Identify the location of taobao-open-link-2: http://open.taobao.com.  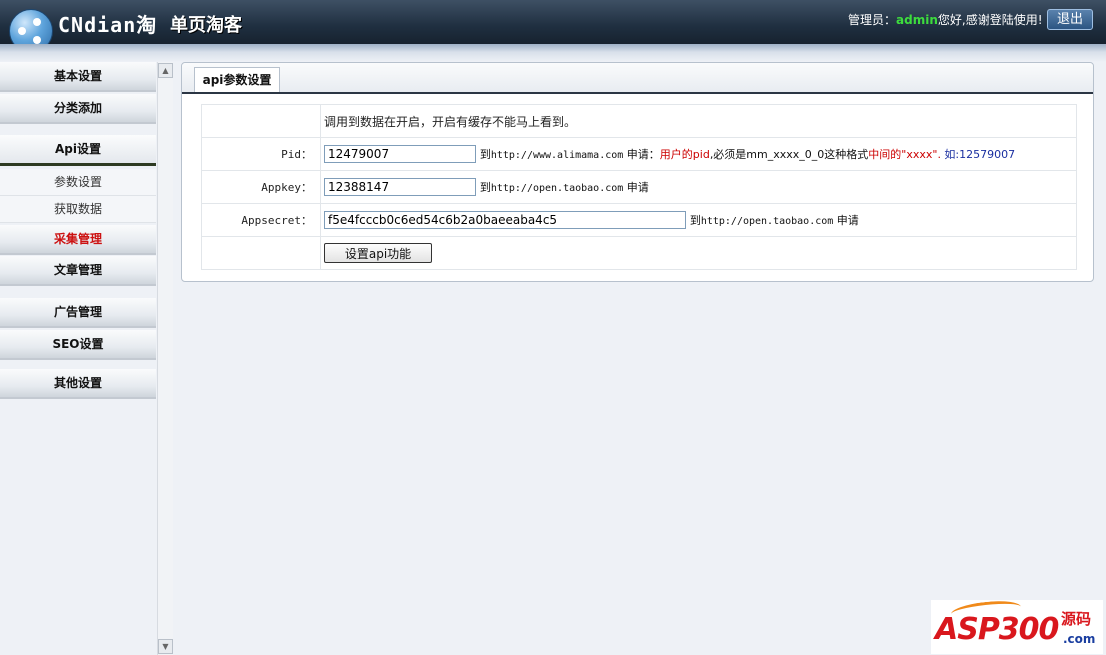
(767, 221).